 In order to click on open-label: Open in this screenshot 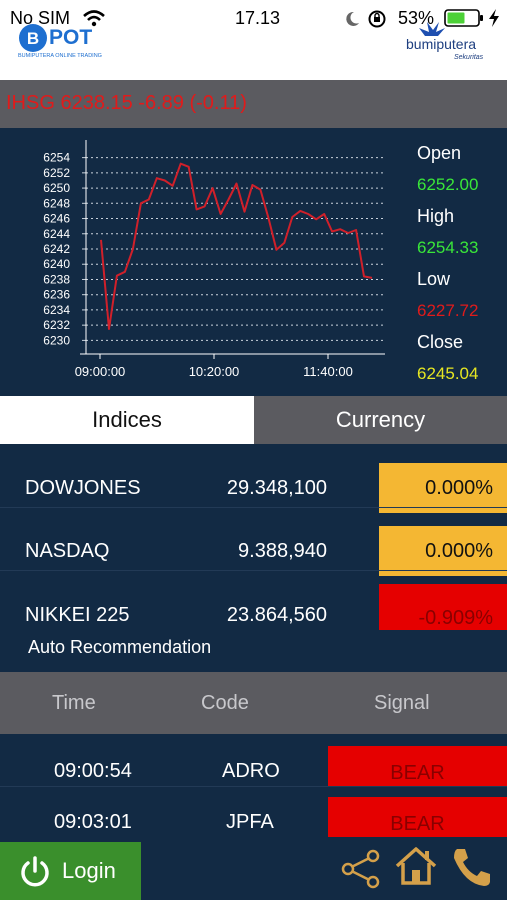, I will do `click(439, 153)`.